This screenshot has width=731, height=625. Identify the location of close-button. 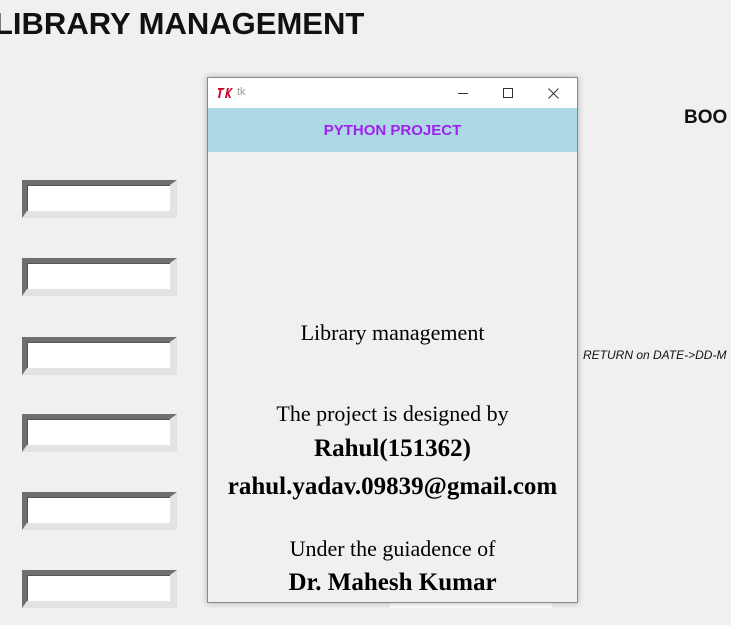
(553, 93).